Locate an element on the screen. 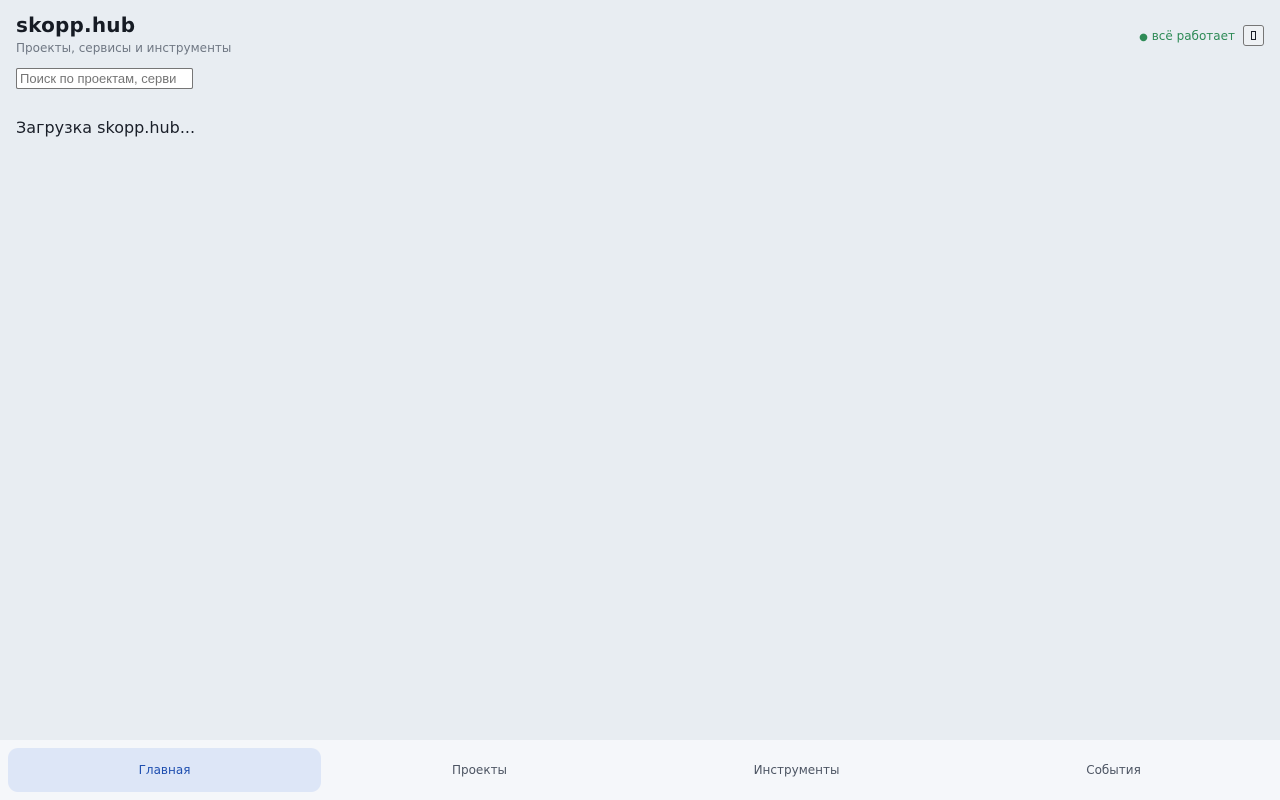 The height and width of the screenshot is (800, 1280). tab-tools: Инструменты is located at coordinates (796, 770).